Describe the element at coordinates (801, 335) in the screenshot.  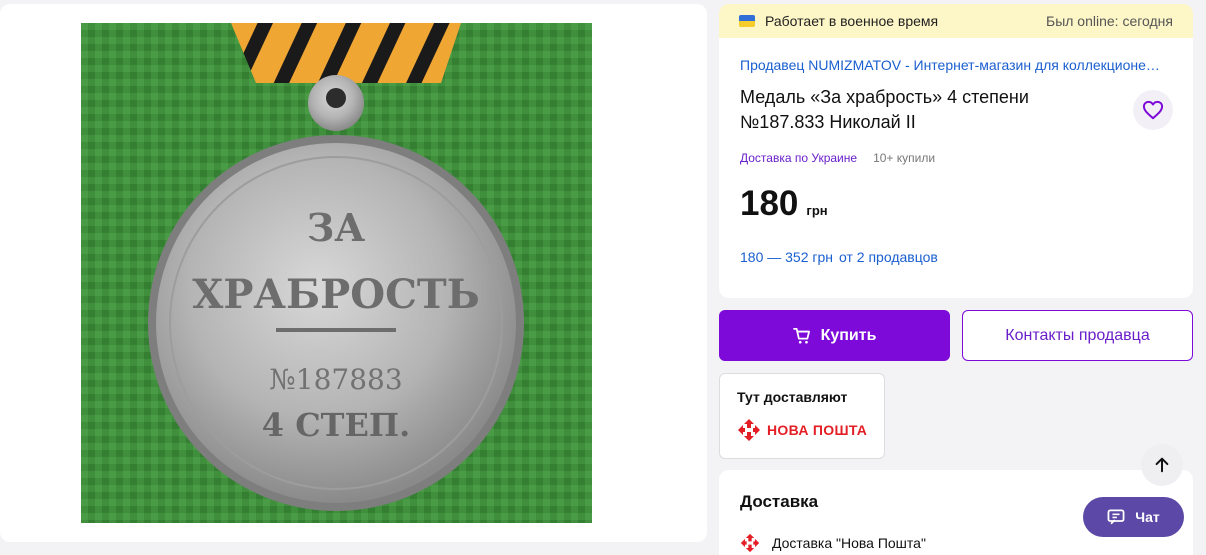
I see `cart-icon` at that location.